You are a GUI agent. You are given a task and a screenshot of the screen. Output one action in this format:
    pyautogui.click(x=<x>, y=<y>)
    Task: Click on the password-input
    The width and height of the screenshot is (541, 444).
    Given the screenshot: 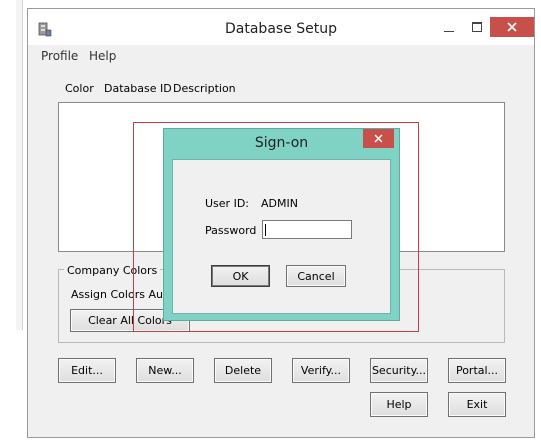 What is the action you would take?
    pyautogui.click(x=307, y=229)
    